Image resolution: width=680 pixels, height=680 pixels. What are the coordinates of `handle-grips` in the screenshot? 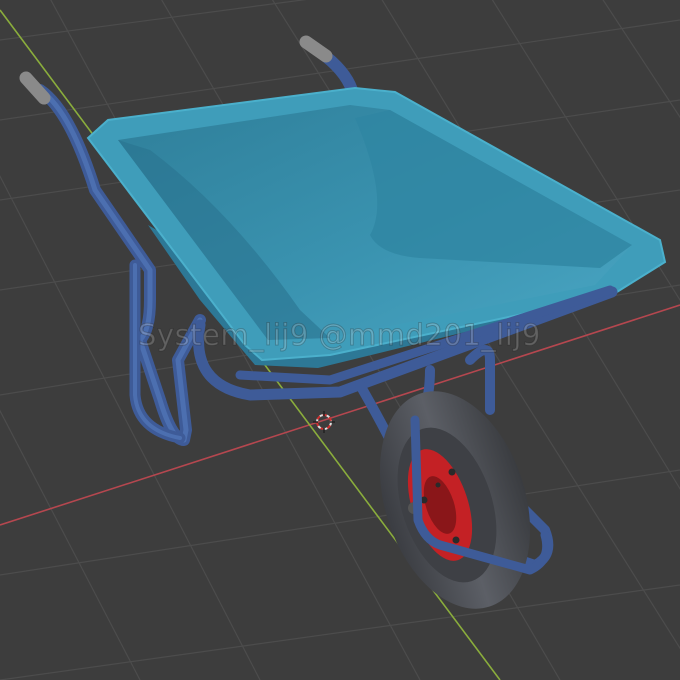 It's located at (176, 70).